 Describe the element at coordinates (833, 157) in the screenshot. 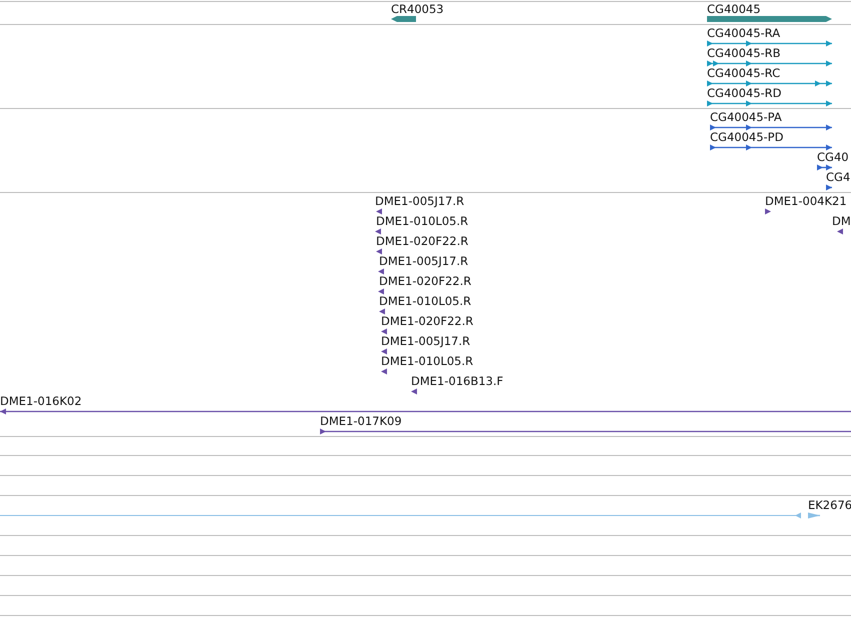

I see `feature-label: CG40` at that location.